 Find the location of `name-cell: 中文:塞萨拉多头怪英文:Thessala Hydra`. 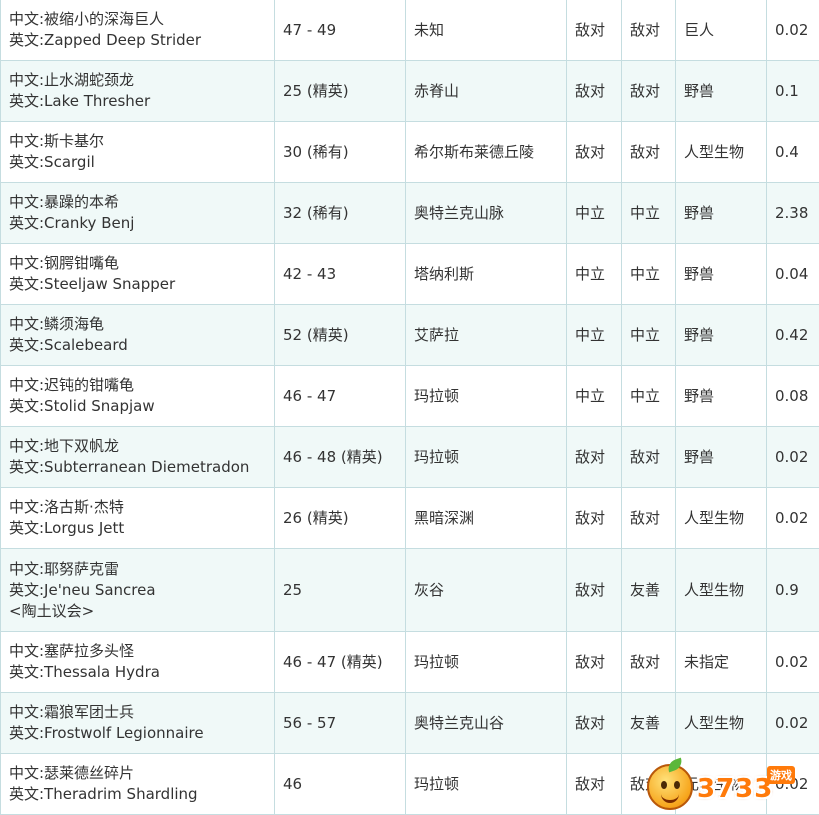

name-cell: 中文:塞萨拉多头怪英文:Thessala Hydra is located at coordinates (137, 662).